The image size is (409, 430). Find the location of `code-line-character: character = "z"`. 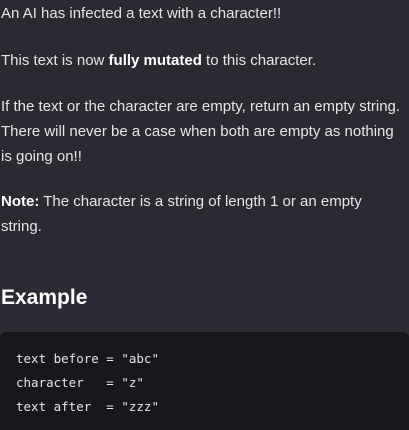

code-line-character: character = "z" is located at coordinates (80, 382).